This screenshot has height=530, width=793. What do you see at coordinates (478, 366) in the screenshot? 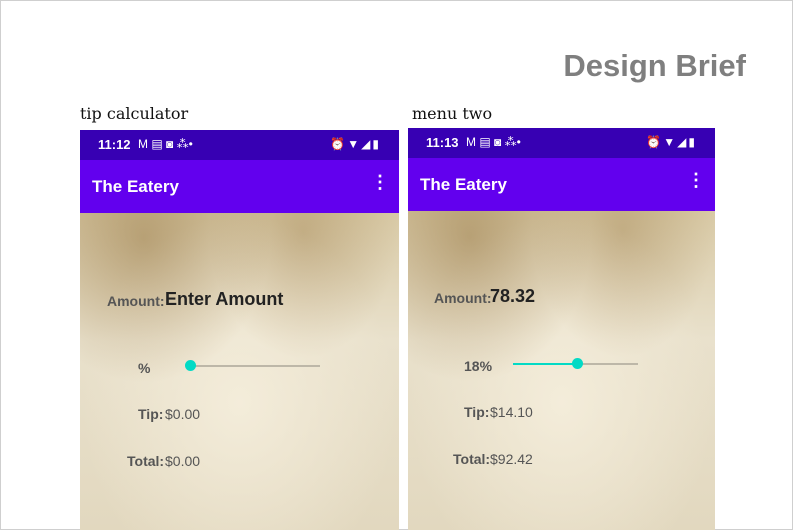
I see `percent-label: 18%` at bounding box center [478, 366].